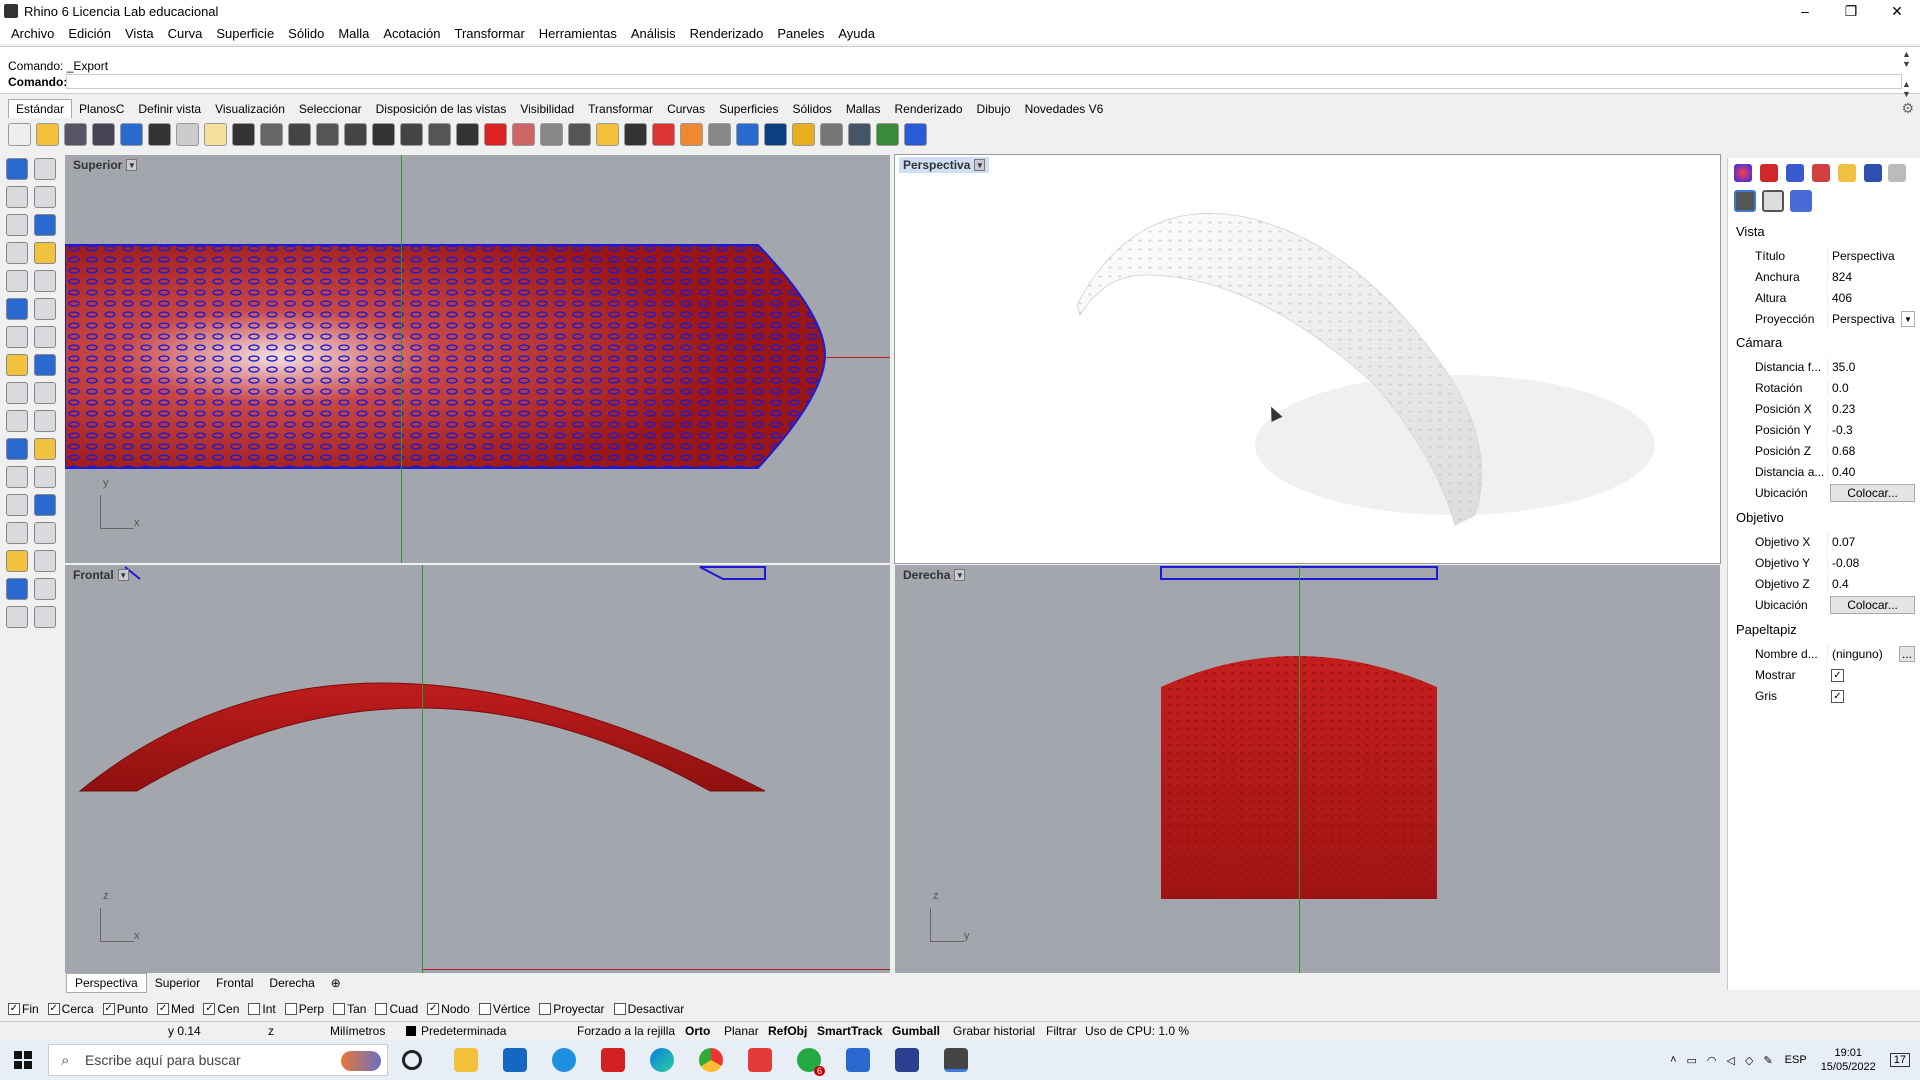 This screenshot has width=1920, height=1080. Describe the element at coordinates (1871, 451) in the screenshot. I see `value-field: 0.68` at that location.